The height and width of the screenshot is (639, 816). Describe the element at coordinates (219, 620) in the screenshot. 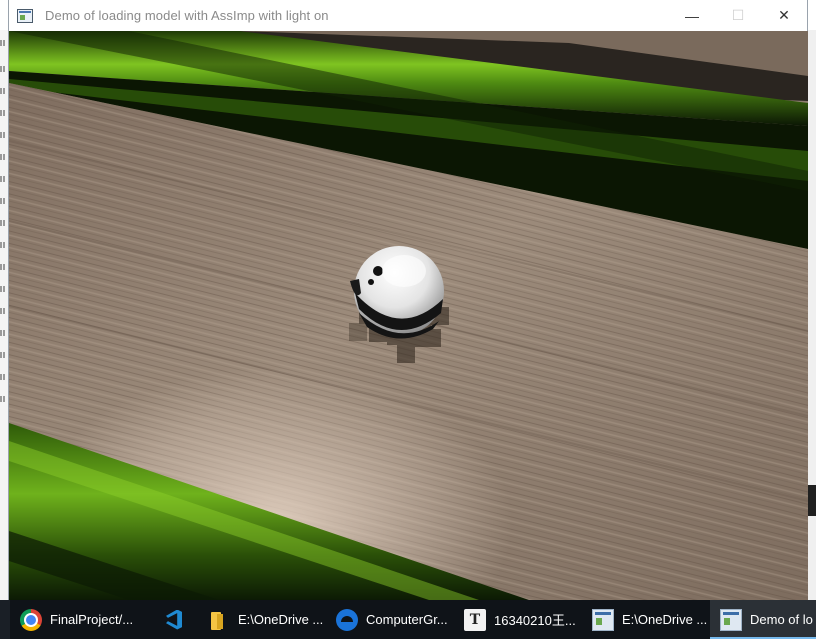

I see `folder-icon` at that location.